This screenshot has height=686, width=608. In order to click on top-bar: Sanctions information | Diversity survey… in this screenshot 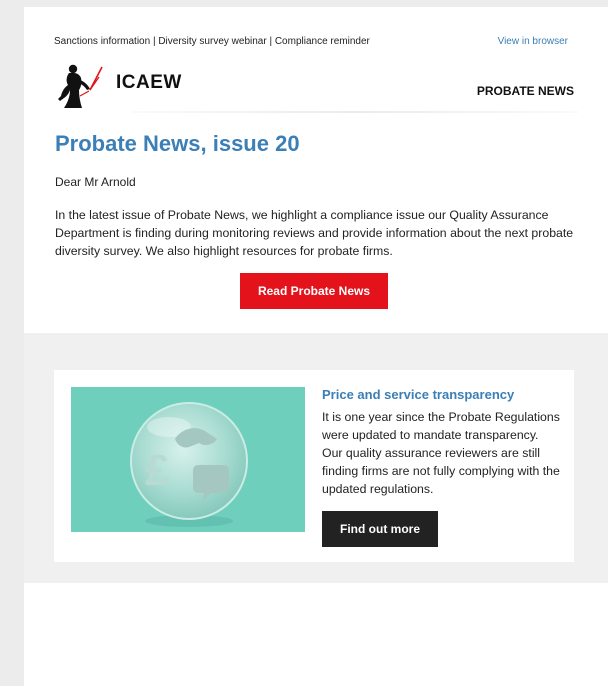, I will do `click(311, 42)`.